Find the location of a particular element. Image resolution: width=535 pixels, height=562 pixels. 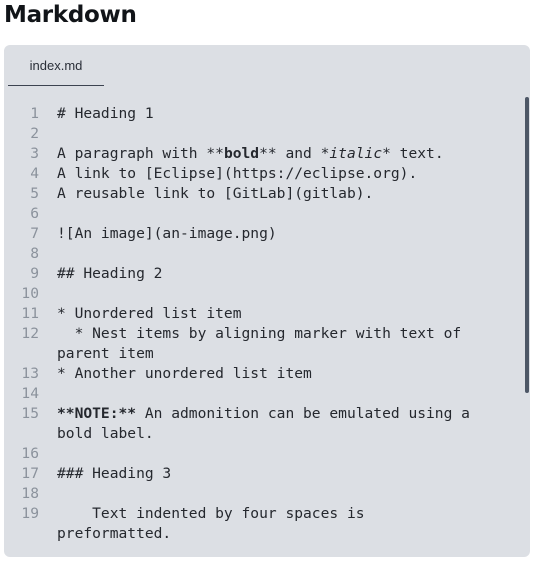

tab-index-md: index.md is located at coordinates (56, 65).